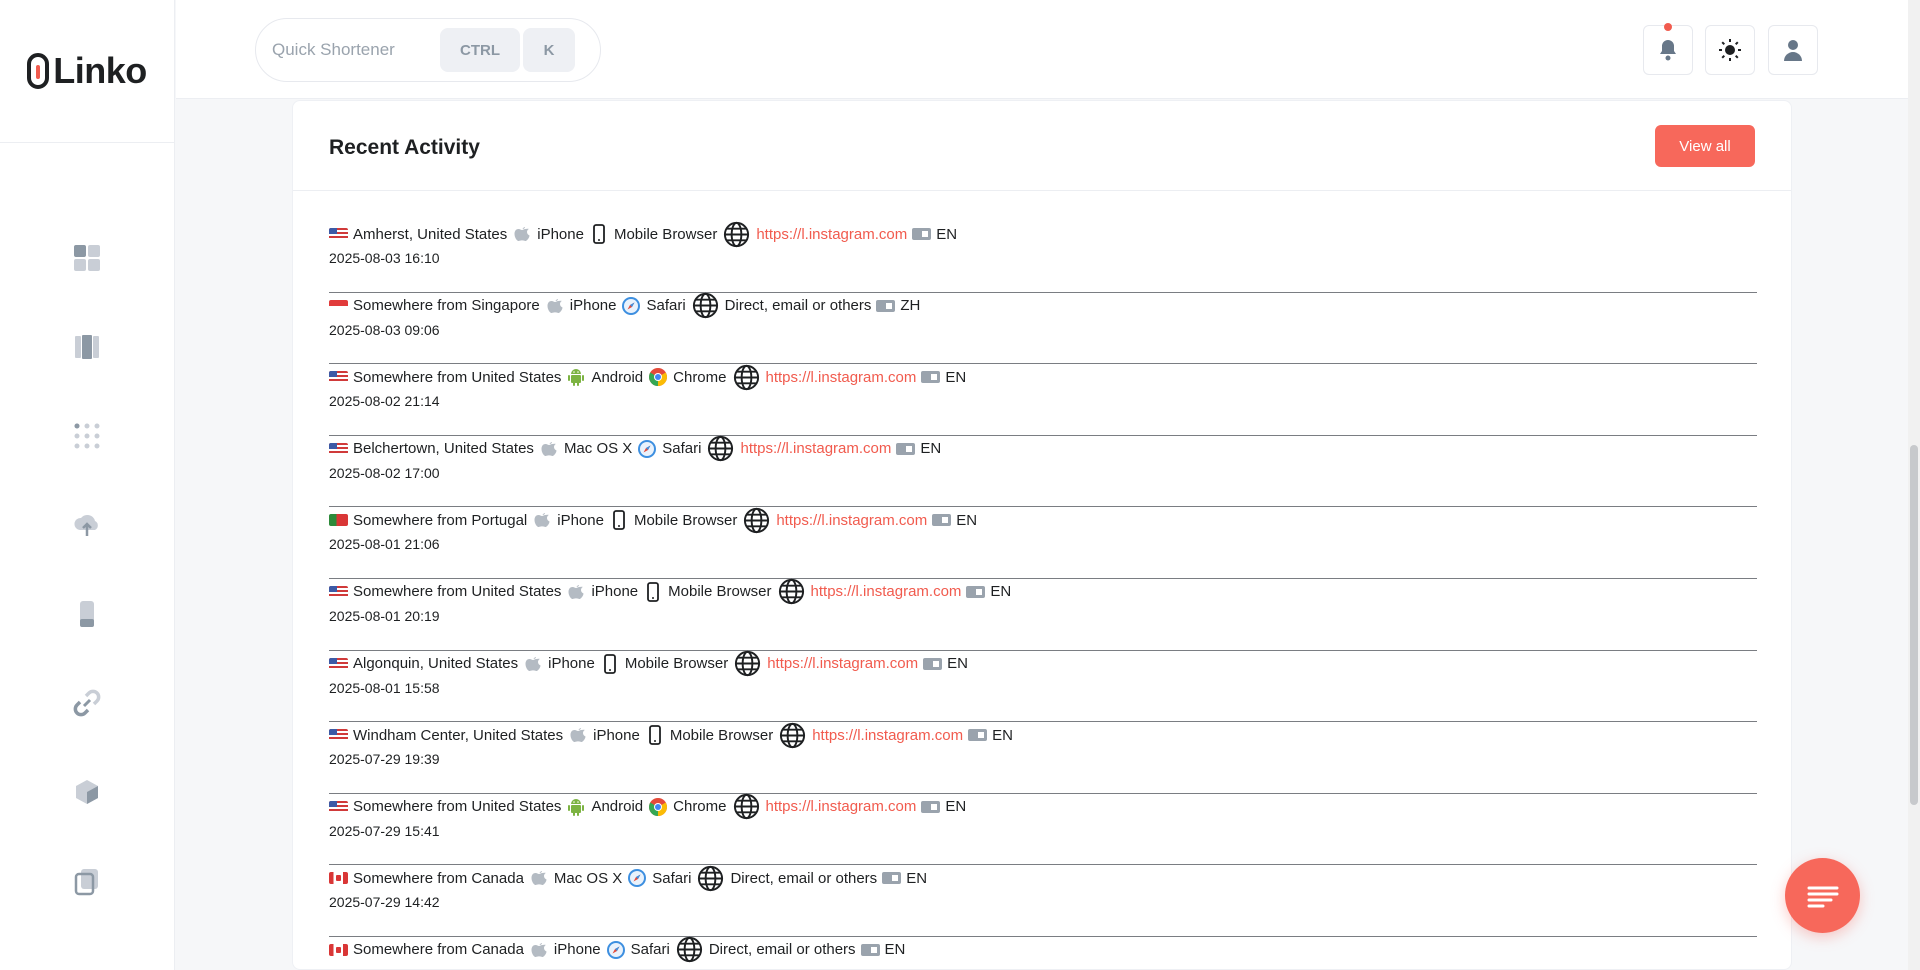 This screenshot has width=1920, height=970. Describe the element at coordinates (384, 830) in the screenshot. I see `activity-timestamp: 2025-07-29 15:41` at that location.